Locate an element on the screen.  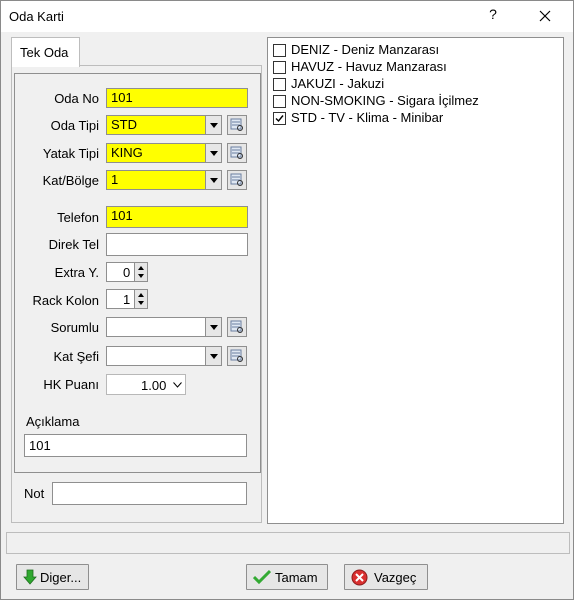
yatak-tipi-lookup-button is located at coordinates (237, 153).